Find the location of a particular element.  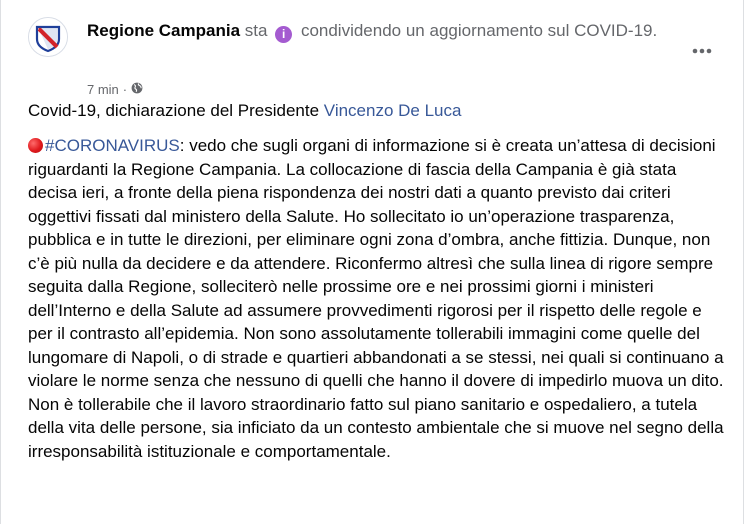

post-meta: 7 min · is located at coordinates (115, 89).